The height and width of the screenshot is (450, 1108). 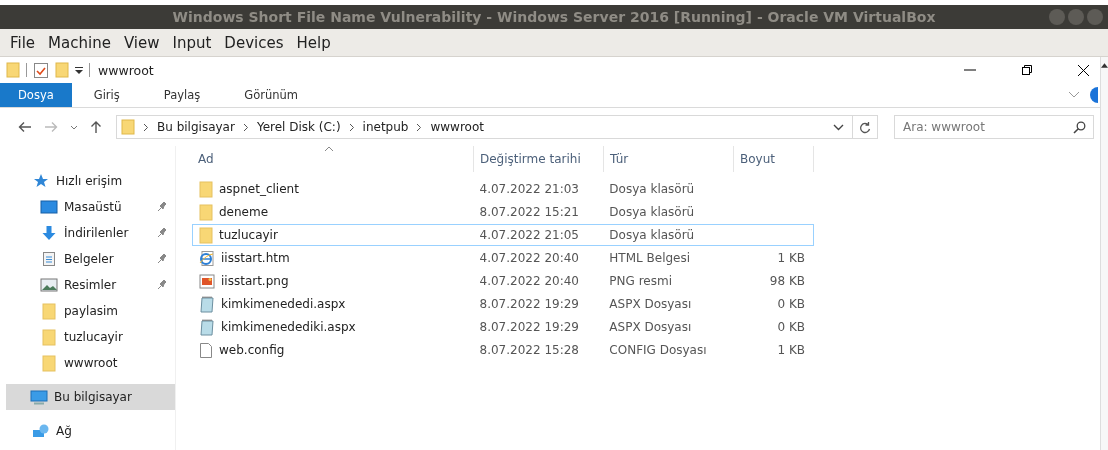 I want to click on menu-item: File, so click(x=23, y=42).